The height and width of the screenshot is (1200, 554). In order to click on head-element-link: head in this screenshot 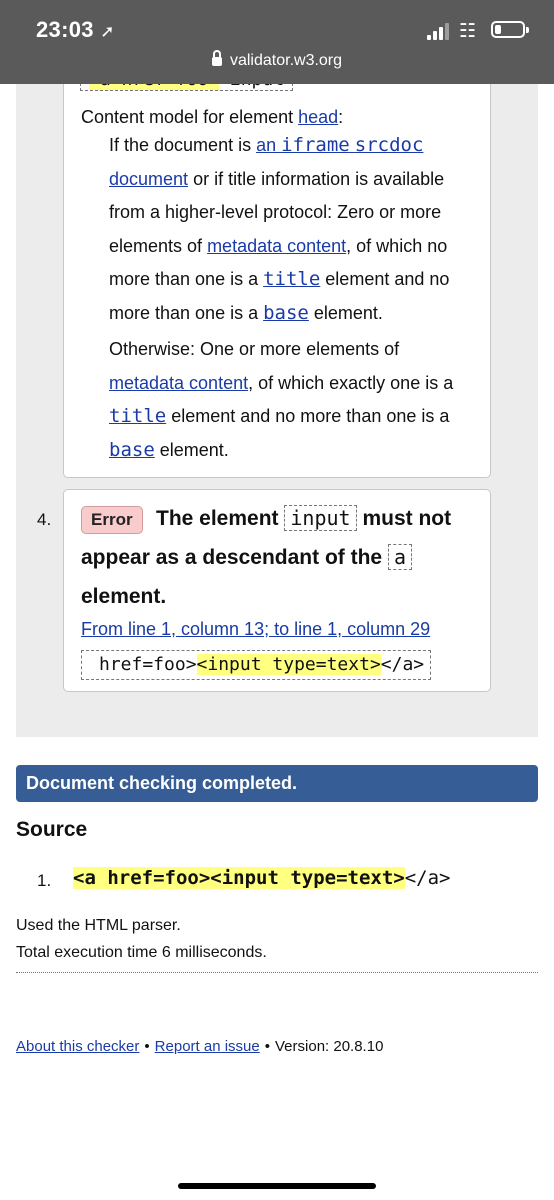, I will do `click(318, 117)`.